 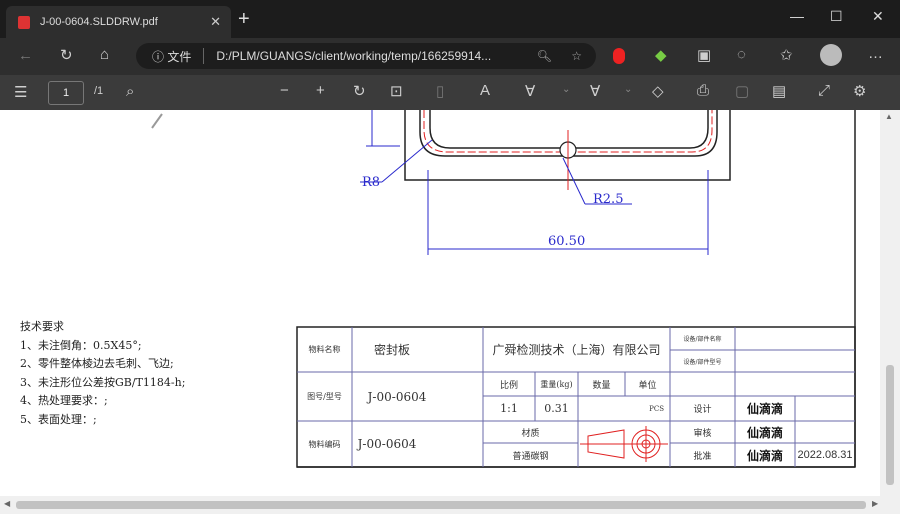 What do you see at coordinates (890, 303) in the screenshot?
I see `vertical-scrollbar: ▲` at bounding box center [890, 303].